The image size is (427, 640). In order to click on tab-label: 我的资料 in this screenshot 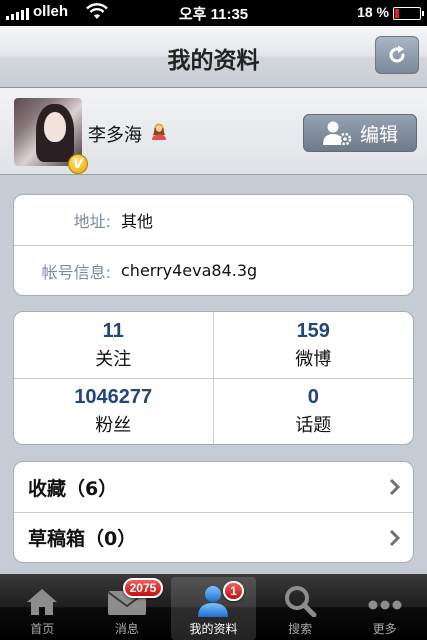, I will do `click(213, 629)`.